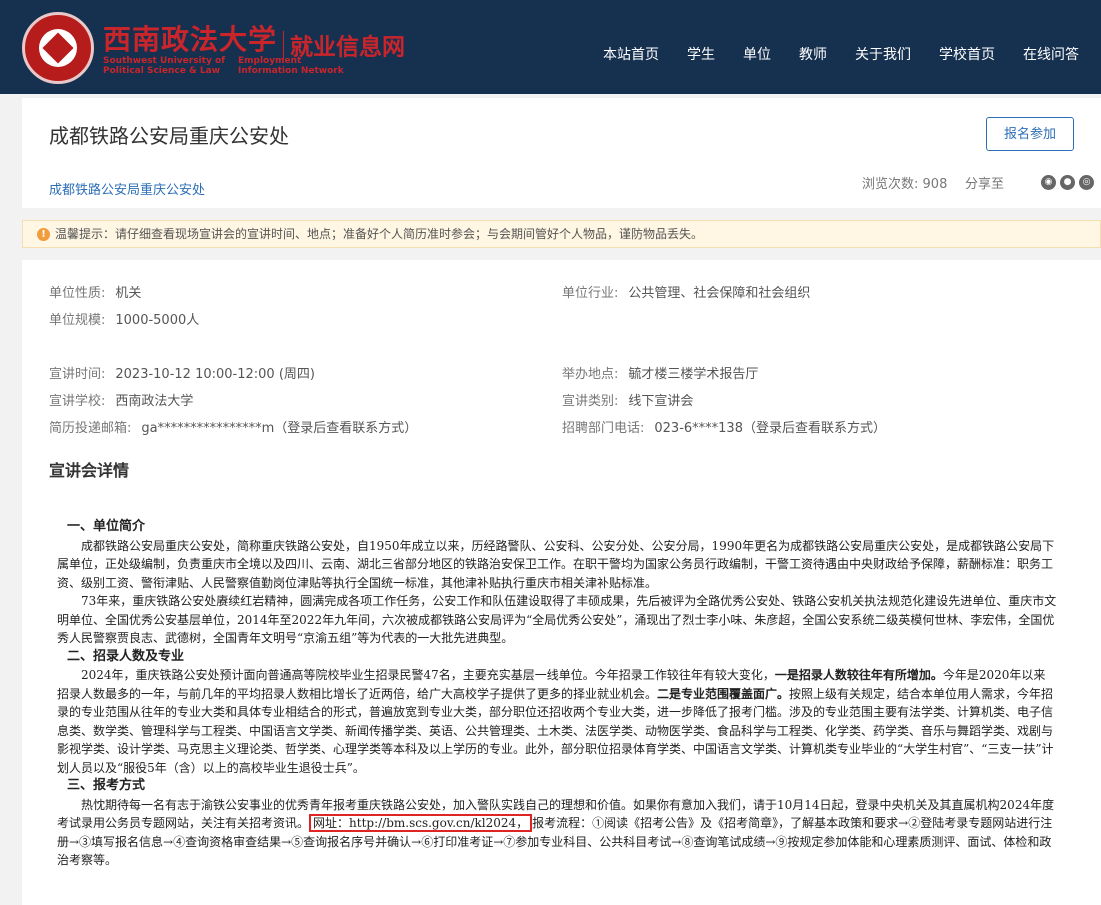  I want to click on school-label: 宣讲学校:, so click(77, 401).